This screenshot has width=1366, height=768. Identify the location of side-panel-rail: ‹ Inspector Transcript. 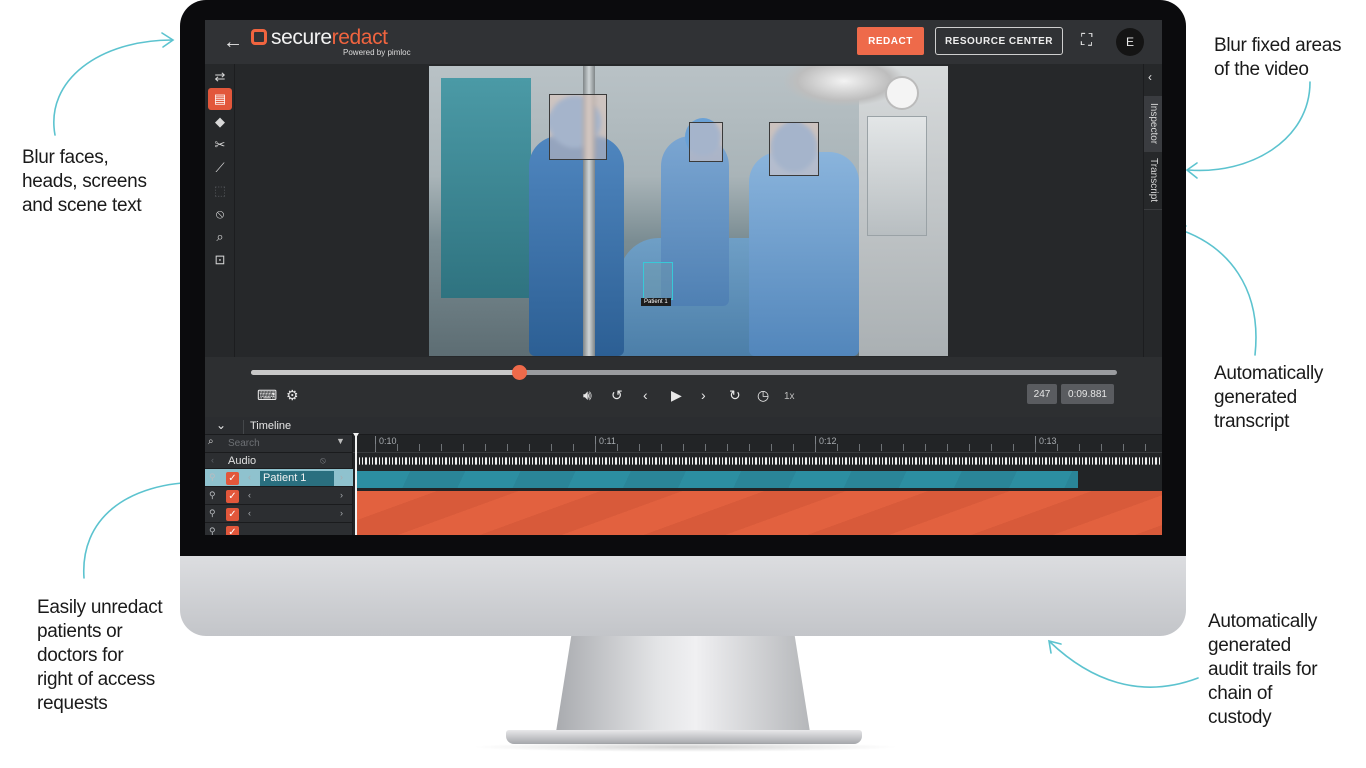
(1152, 210).